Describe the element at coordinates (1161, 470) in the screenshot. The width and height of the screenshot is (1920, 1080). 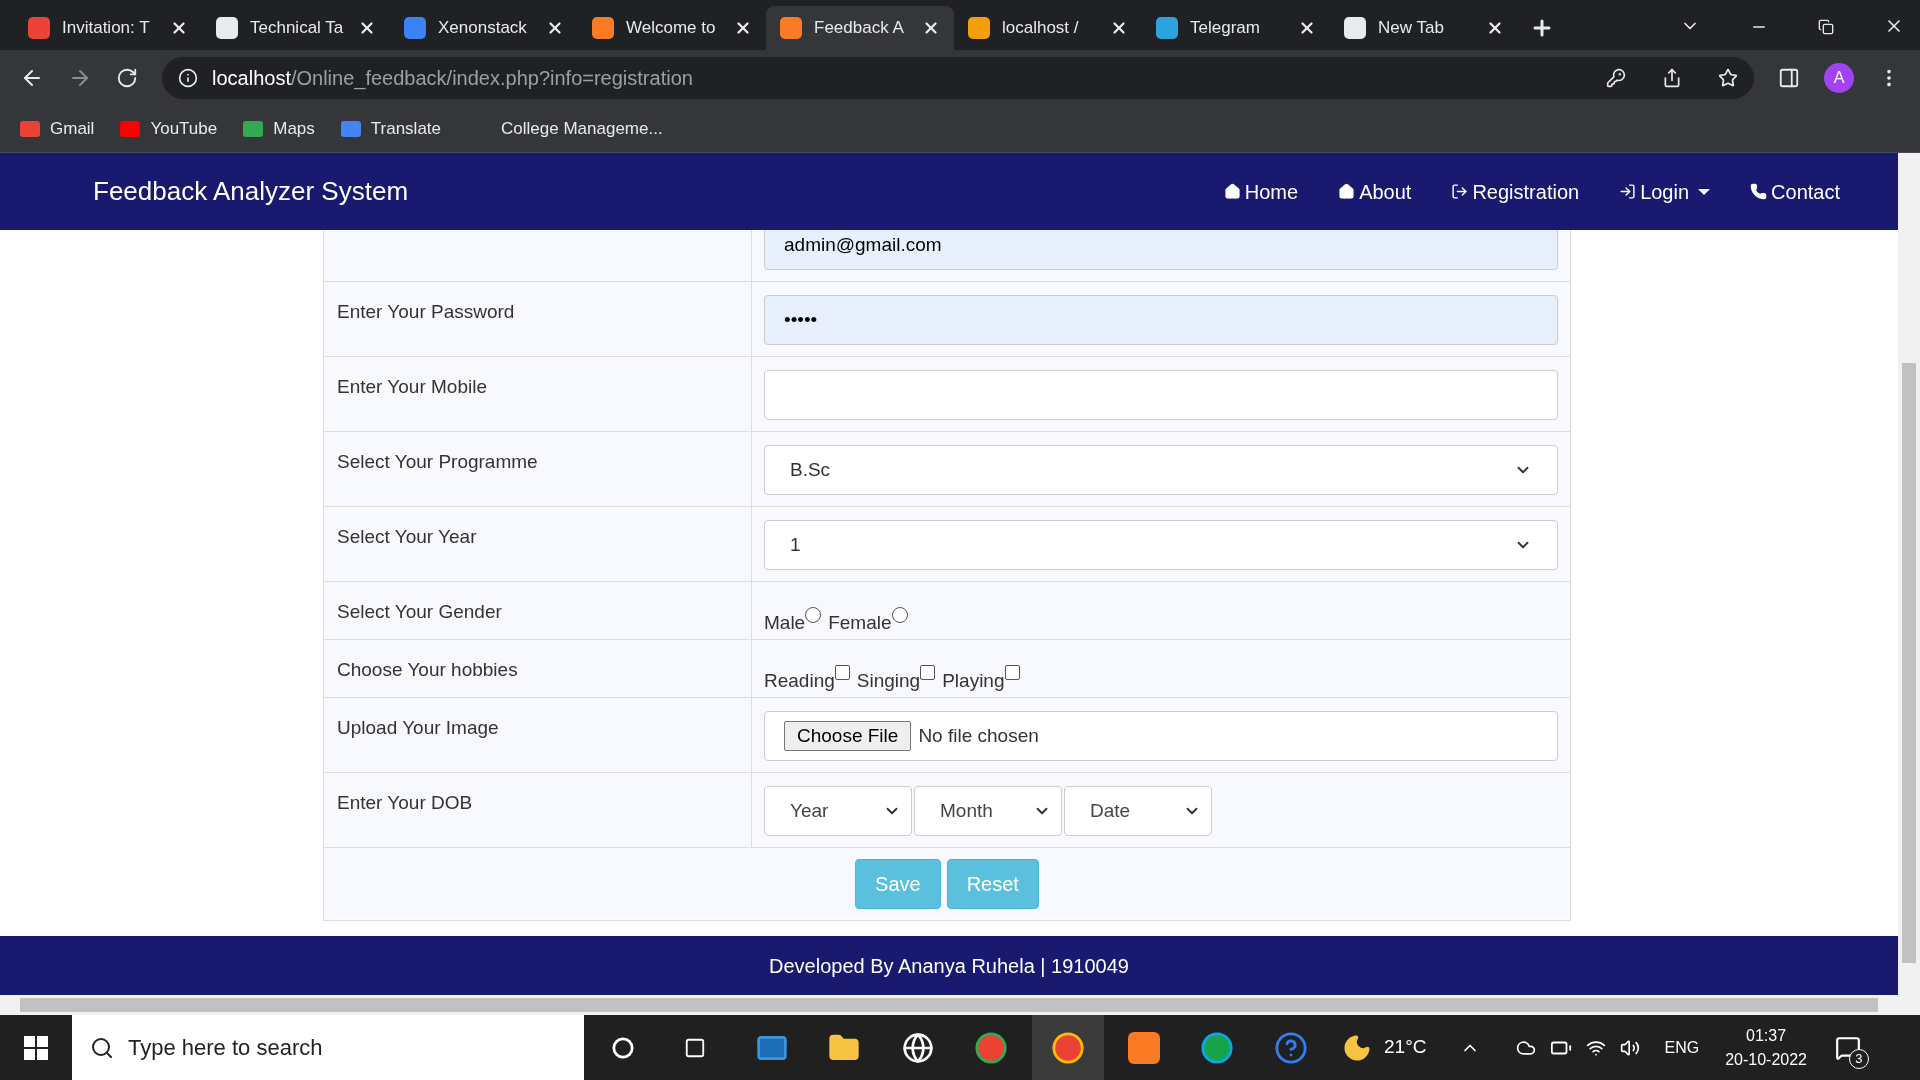
I see `select-field: B.Sc` at that location.